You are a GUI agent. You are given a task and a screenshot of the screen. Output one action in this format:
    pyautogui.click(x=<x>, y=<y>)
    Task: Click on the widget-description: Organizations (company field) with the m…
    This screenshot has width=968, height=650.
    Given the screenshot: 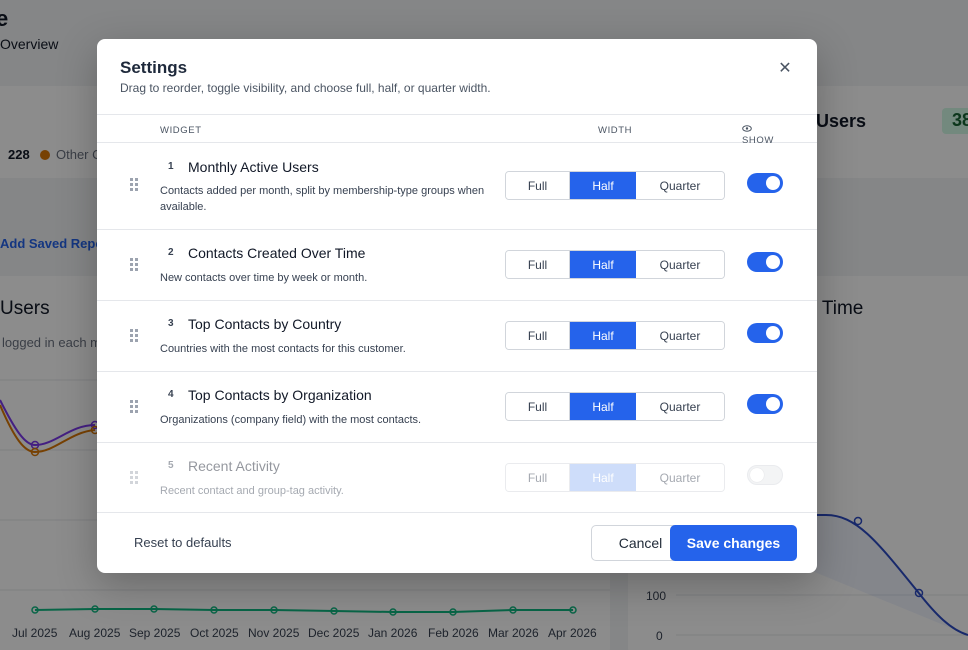 What is the action you would take?
    pyautogui.click(x=291, y=420)
    